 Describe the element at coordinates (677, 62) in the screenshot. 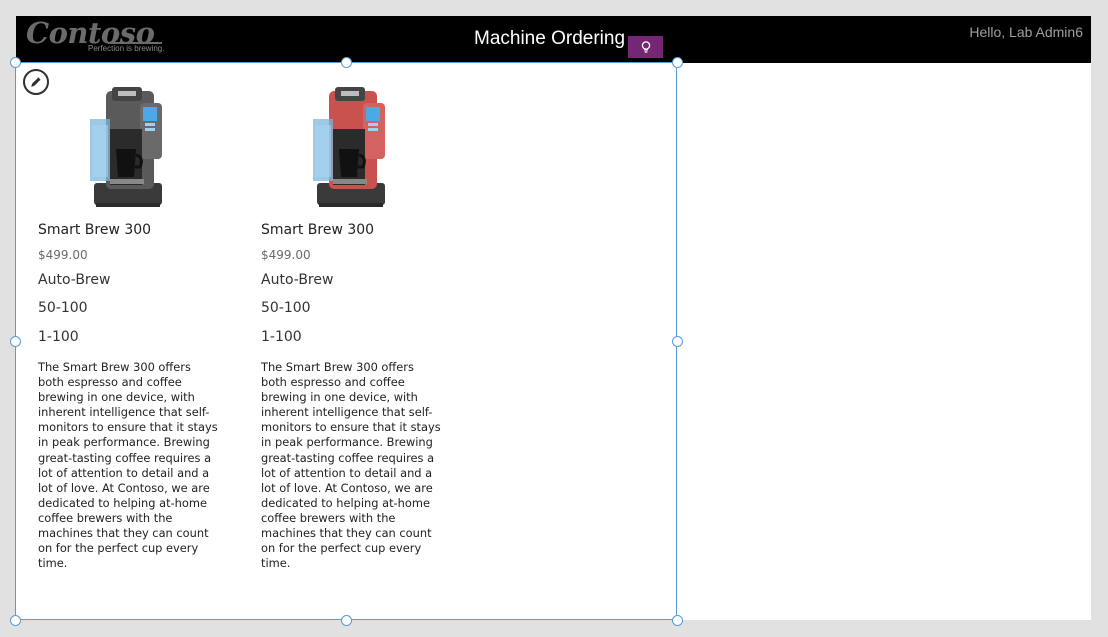

I see `resize-handle-top-right` at that location.